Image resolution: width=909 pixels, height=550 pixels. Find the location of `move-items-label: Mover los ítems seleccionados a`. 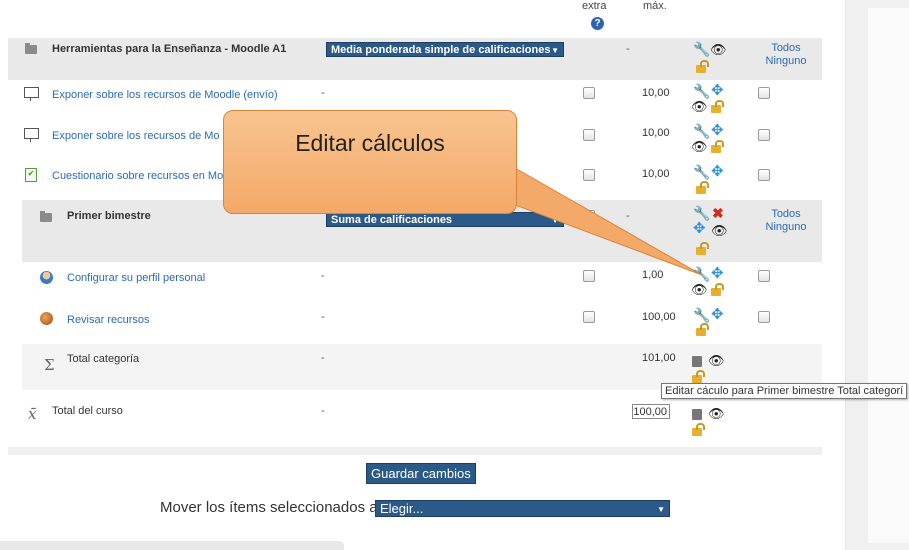

move-items-label: Mover los ítems seleccionados a is located at coordinates (269, 507).